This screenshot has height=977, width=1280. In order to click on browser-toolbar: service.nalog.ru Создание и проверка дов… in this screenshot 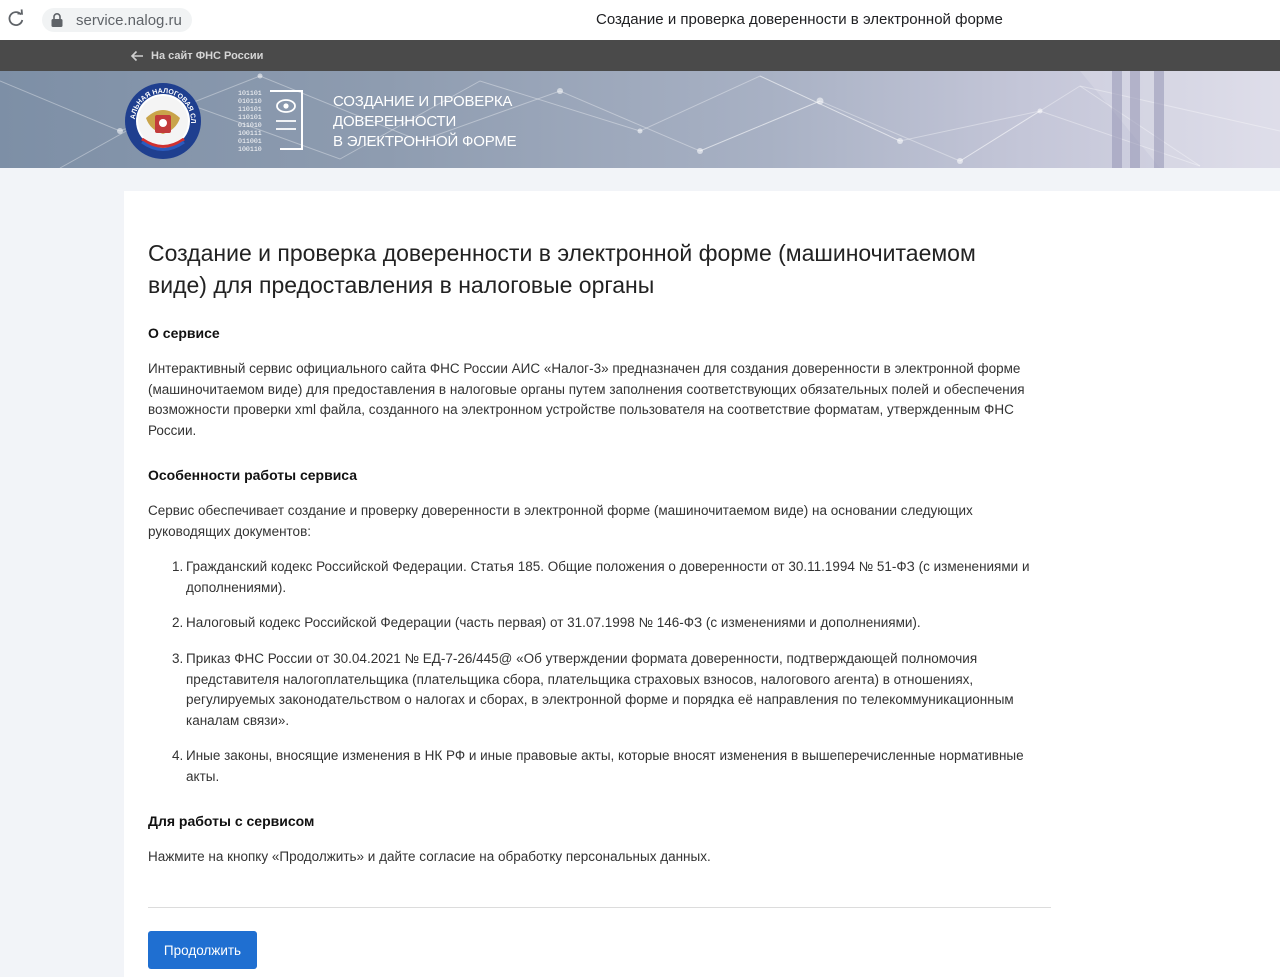, I will do `click(640, 20)`.